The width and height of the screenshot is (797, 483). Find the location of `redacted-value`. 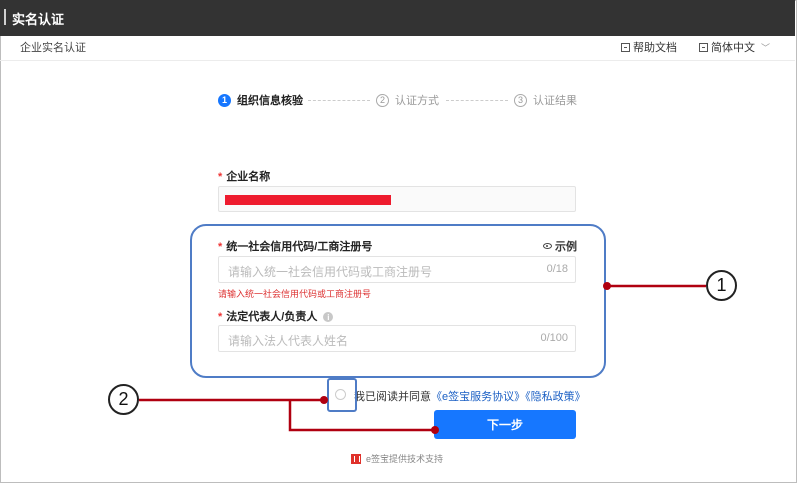

redacted-value is located at coordinates (308, 200).